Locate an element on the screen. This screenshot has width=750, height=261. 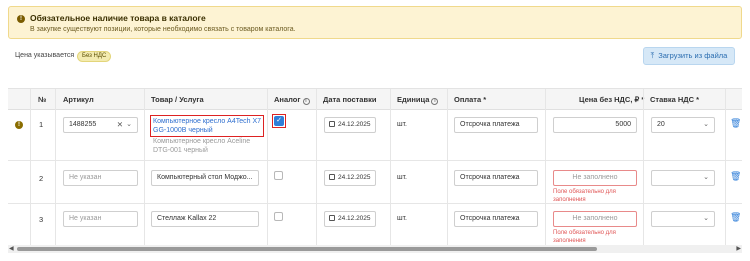
vat-select: 20 ⌄ is located at coordinates (683, 125).